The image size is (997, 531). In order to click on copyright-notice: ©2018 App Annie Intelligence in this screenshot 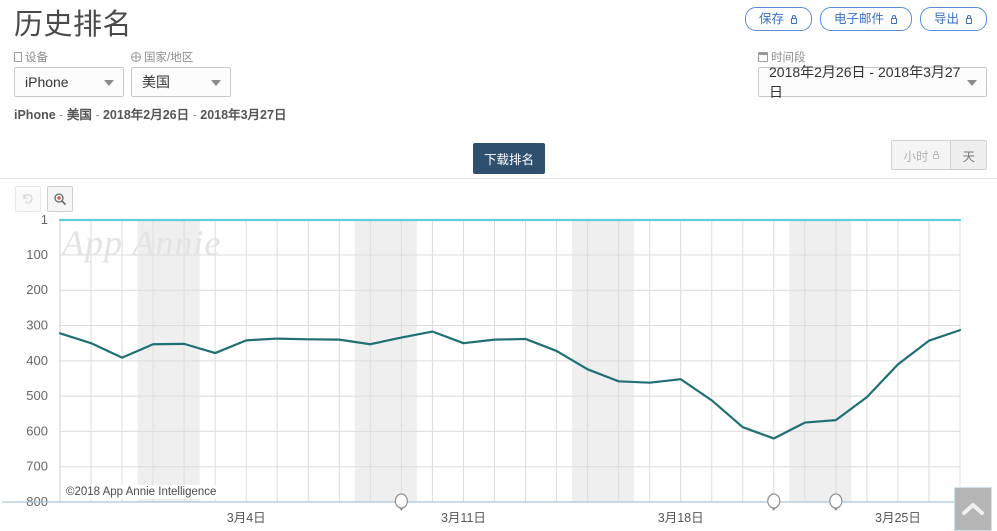, I will do `click(141, 492)`.